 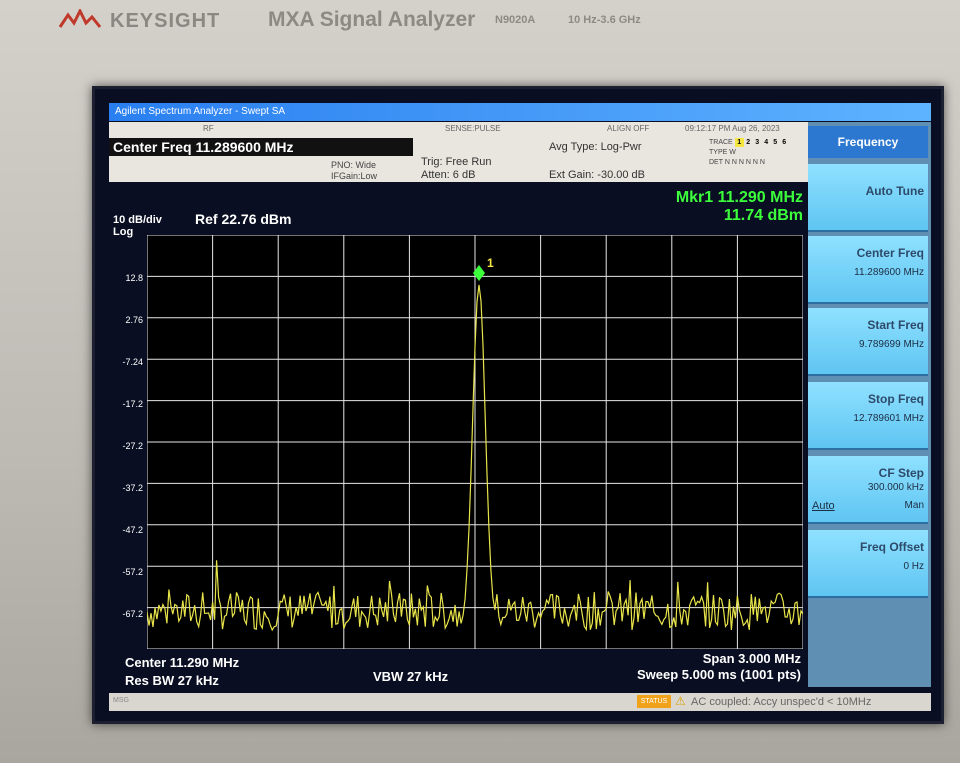 What do you see at coordinates (182, 662) in the screenshot?
I see `footer-center: Center 11.290 MHz` at bounding box center [182, 662].